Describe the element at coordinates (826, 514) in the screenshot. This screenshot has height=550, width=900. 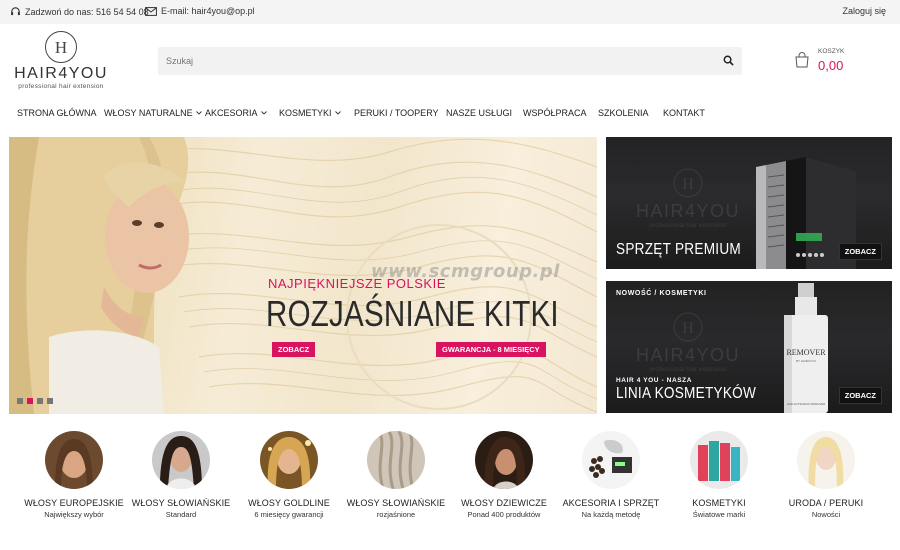
I see `category-subtitle: Nowości` at that location.